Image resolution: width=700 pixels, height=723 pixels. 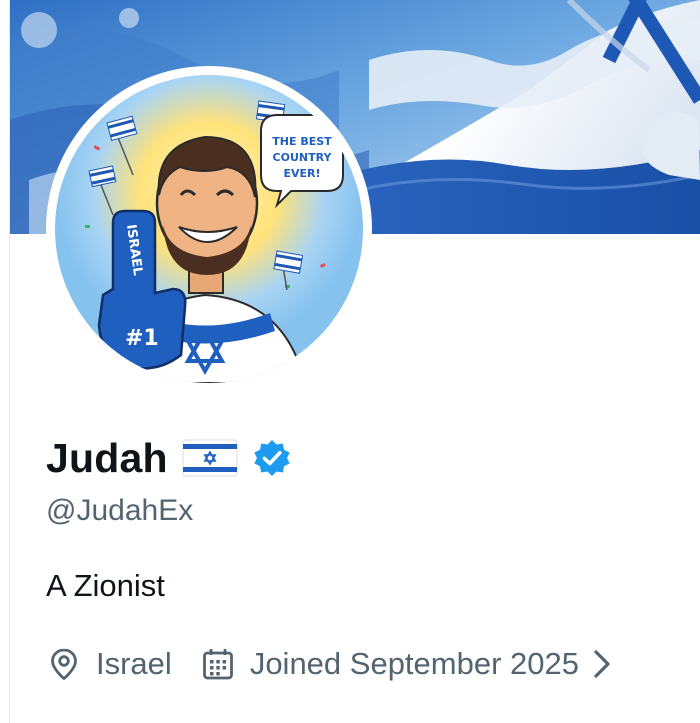 I want to click on chevron-right-icon, so click(x=602, y=664).